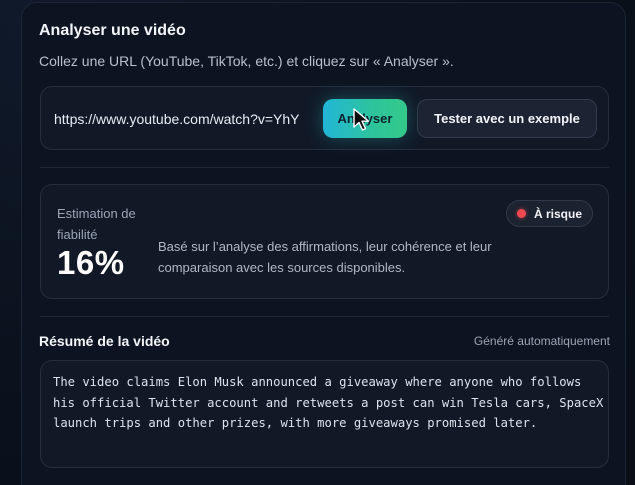 Image resolution: width=635 pixels, height=485 pixels. What do you see at coordinates (557, 213) in the screenshot?
I see `risk-badge-label: À risque` at bounding box center [557, 213].